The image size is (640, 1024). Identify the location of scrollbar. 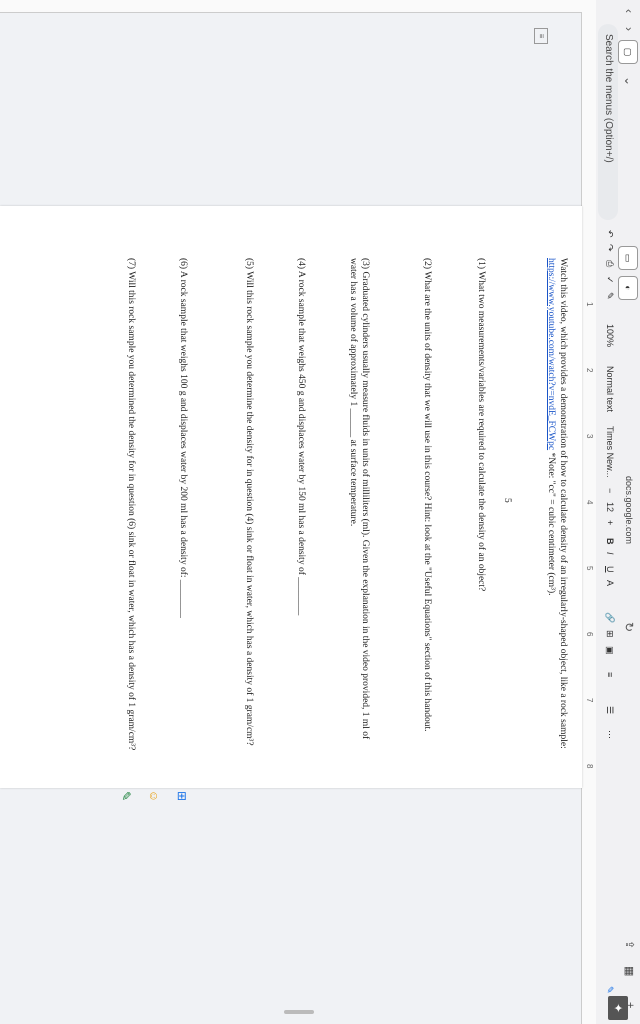
(299, 1012).